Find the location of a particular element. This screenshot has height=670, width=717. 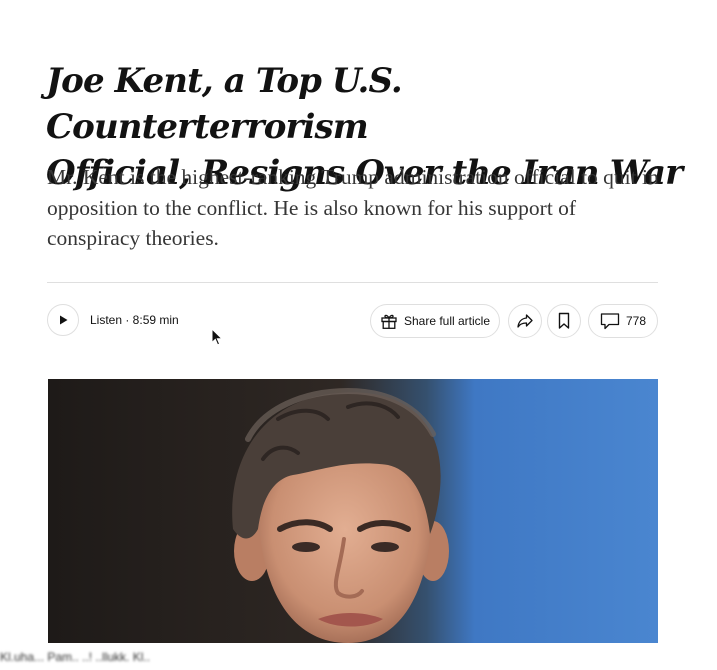

divider is located at coordinates (352, 282).